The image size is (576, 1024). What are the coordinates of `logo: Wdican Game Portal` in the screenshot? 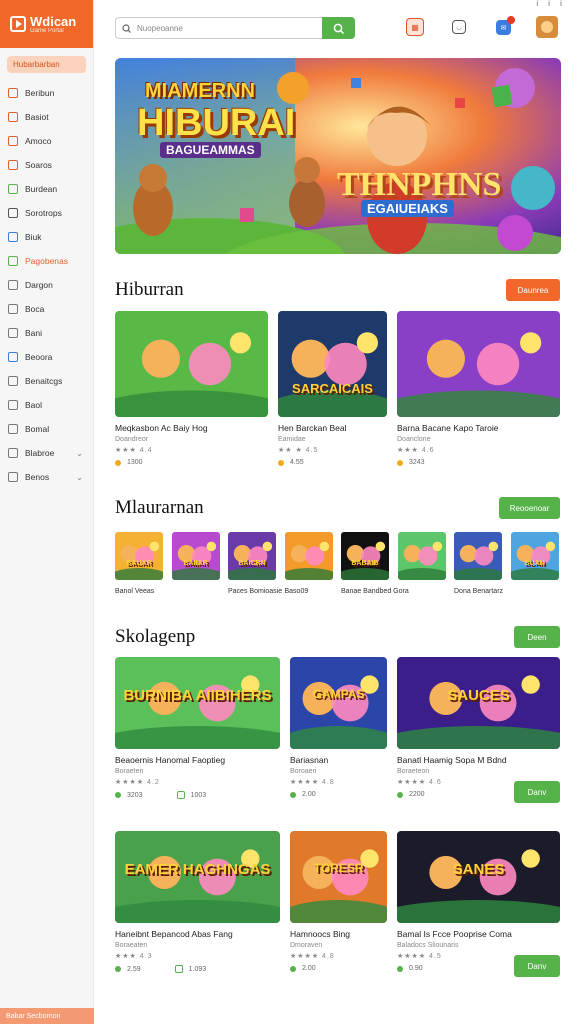 It's located at (46, 24).